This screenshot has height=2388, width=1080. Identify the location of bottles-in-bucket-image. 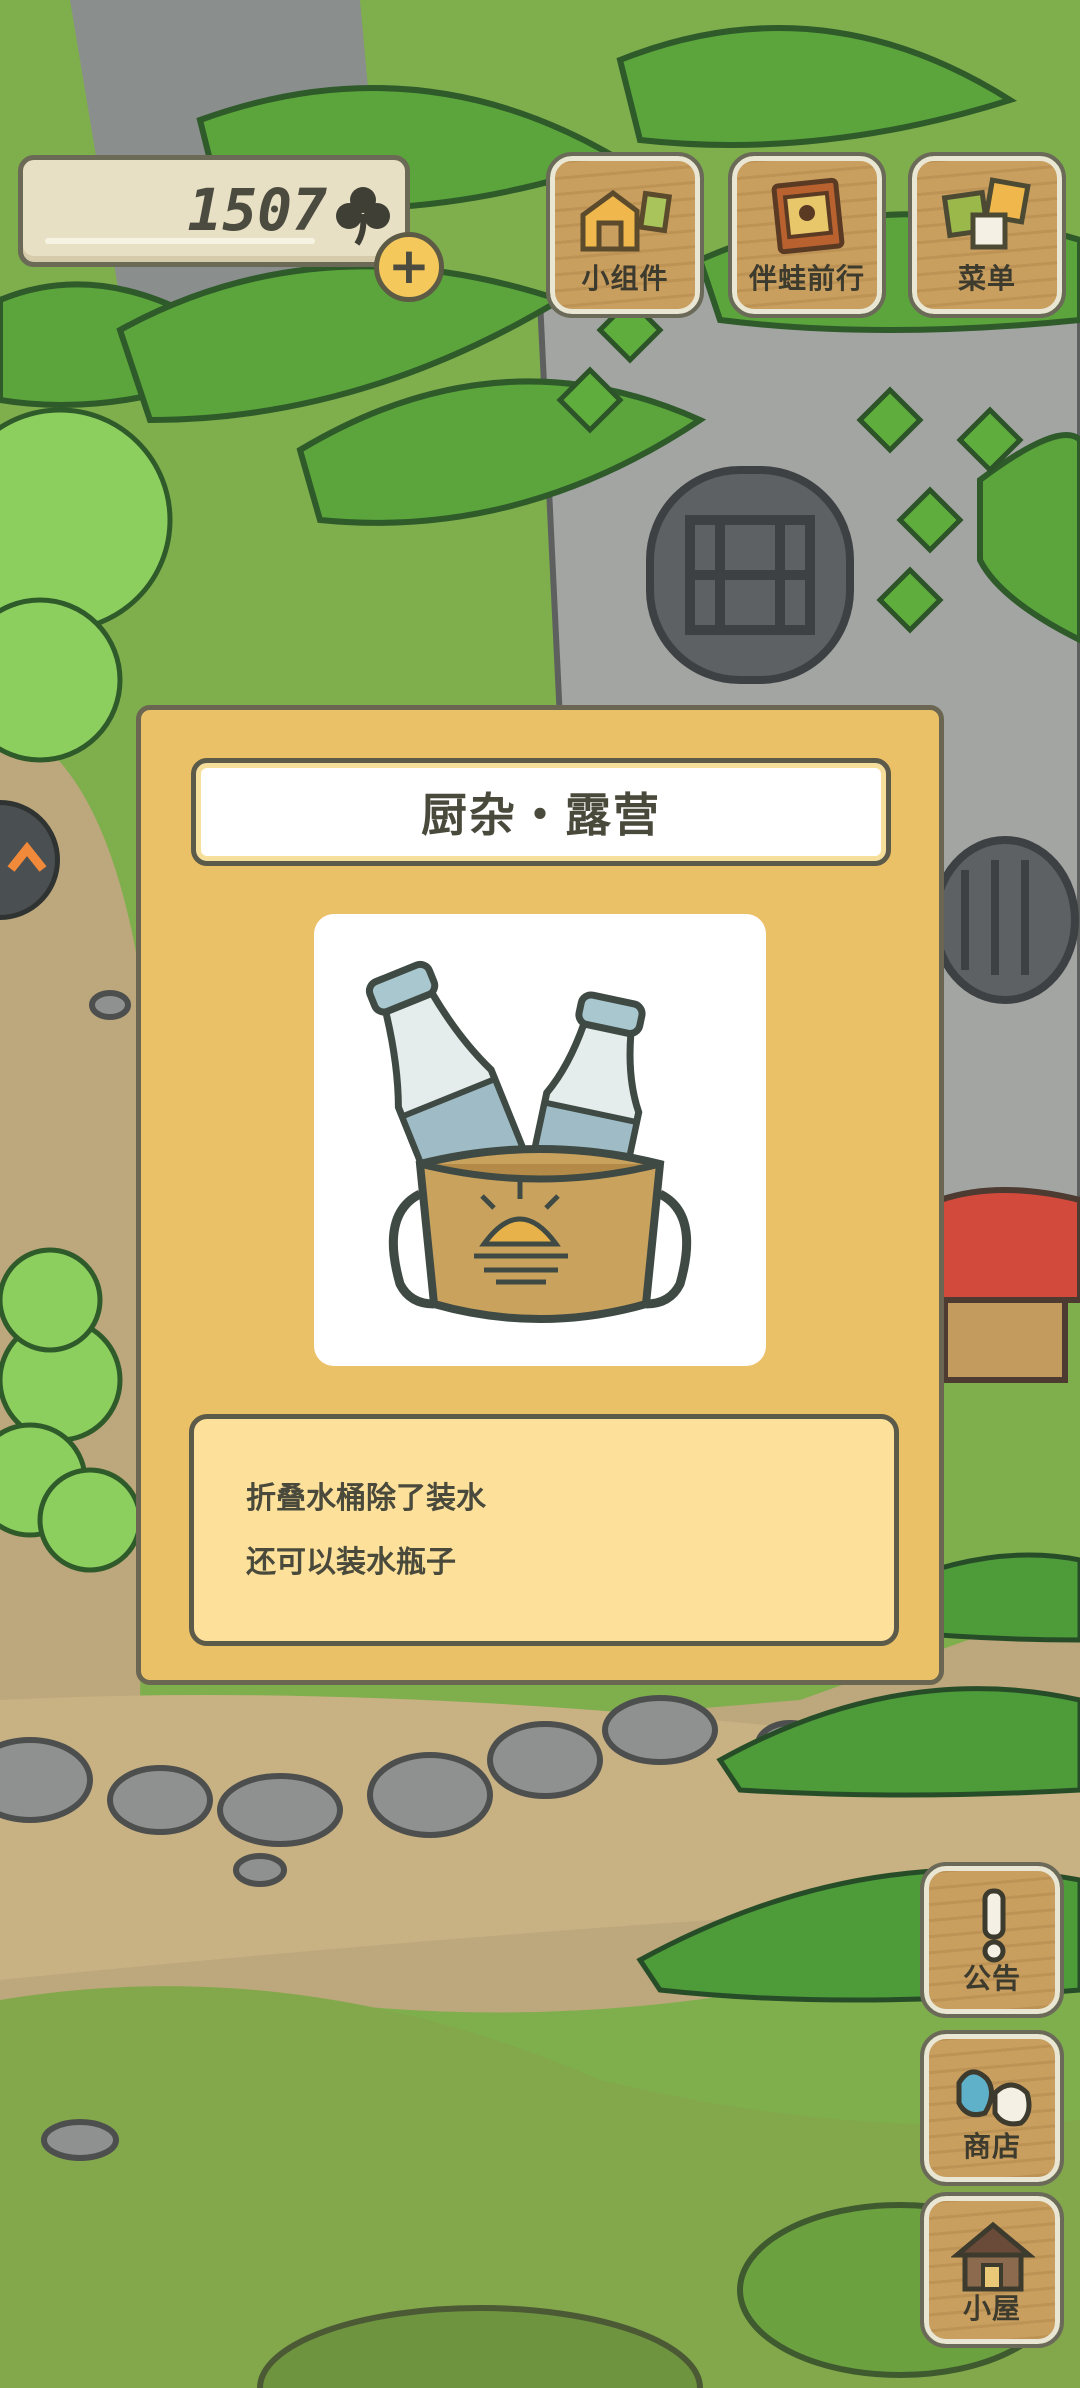
(528, 1141).